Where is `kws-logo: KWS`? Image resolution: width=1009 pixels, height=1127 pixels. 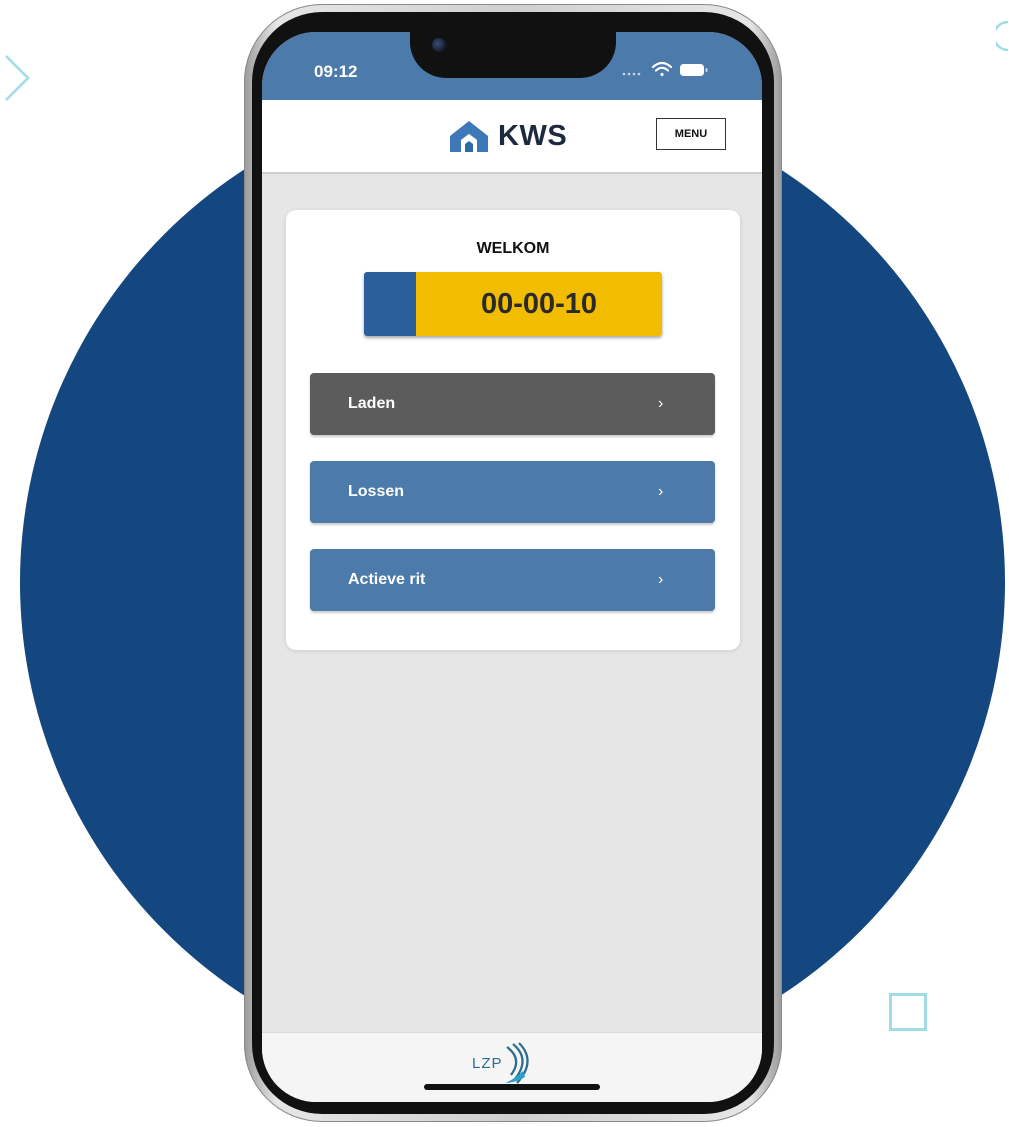
kws-logo: KWS is located at coordinates (506, 136).